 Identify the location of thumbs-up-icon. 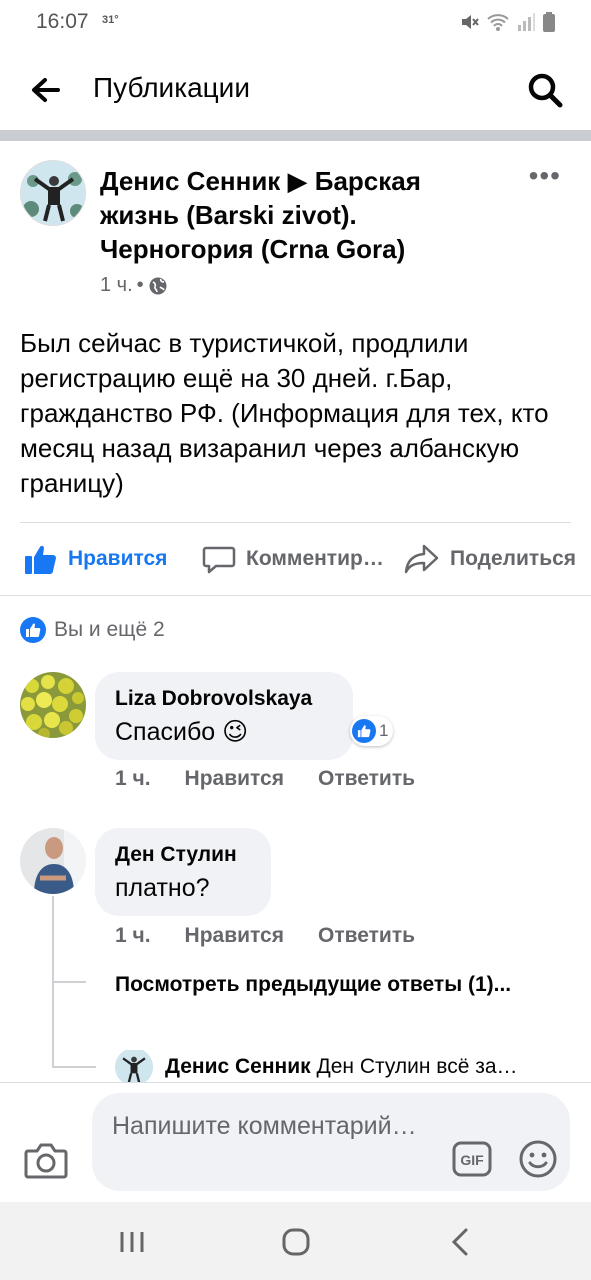
(40, 559).